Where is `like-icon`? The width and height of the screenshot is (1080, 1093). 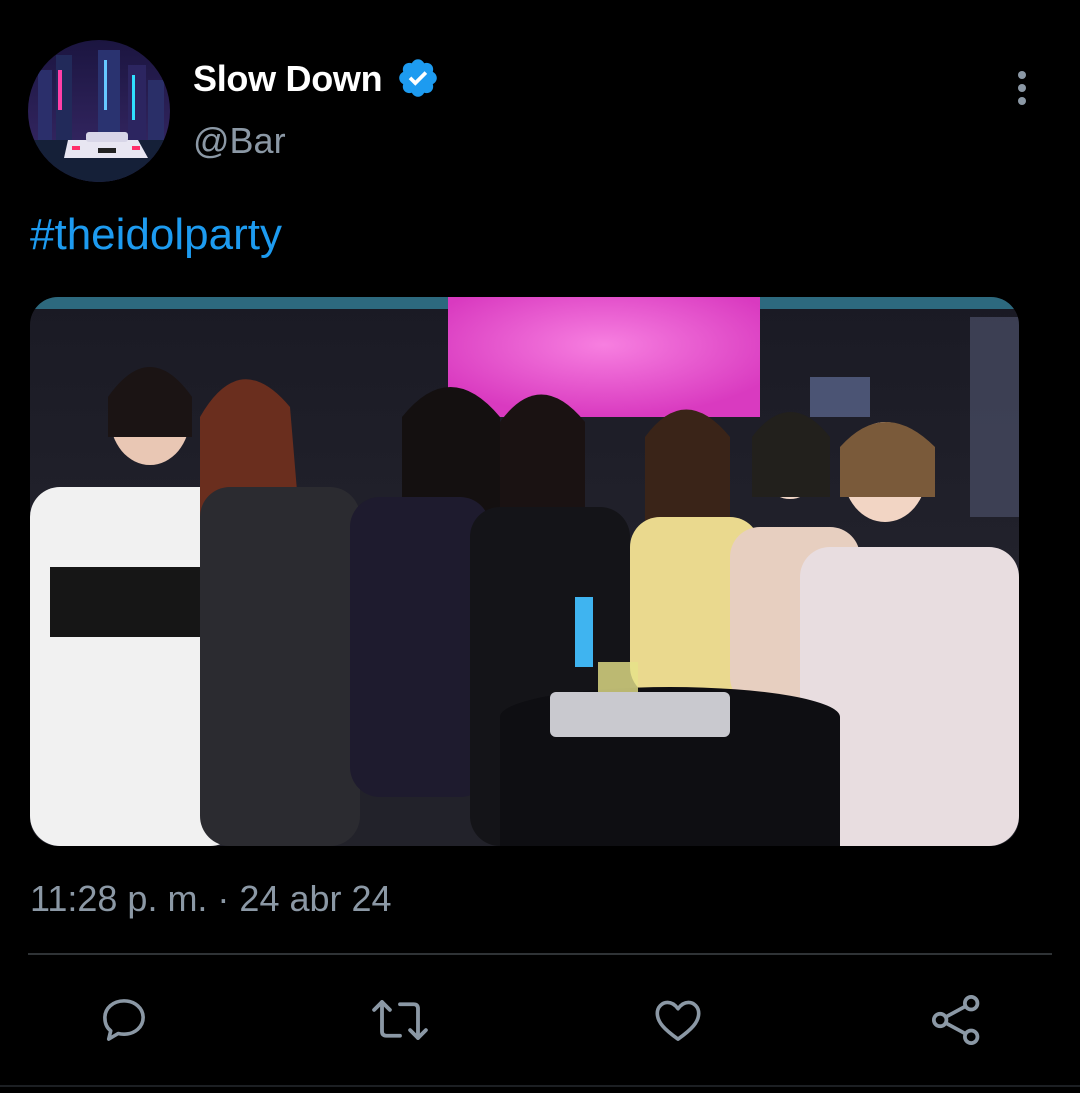
like-icon is located at coordinates (678, 1020).